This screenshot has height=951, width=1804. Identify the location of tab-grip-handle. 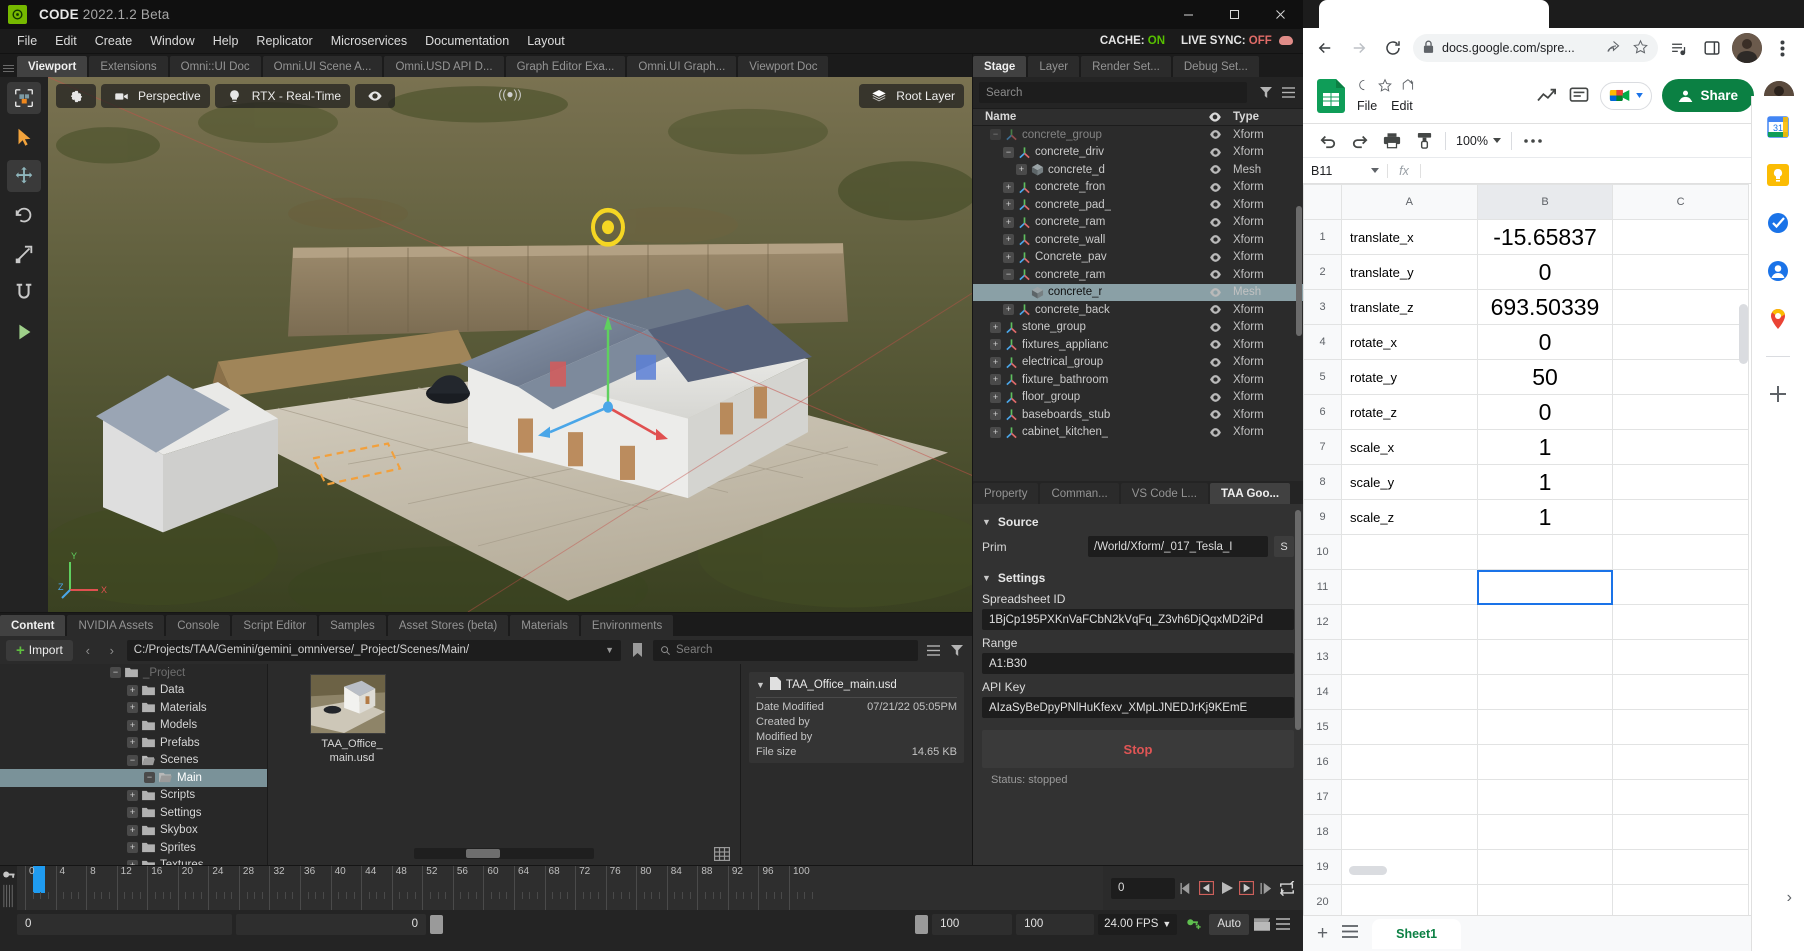
(8, 65).